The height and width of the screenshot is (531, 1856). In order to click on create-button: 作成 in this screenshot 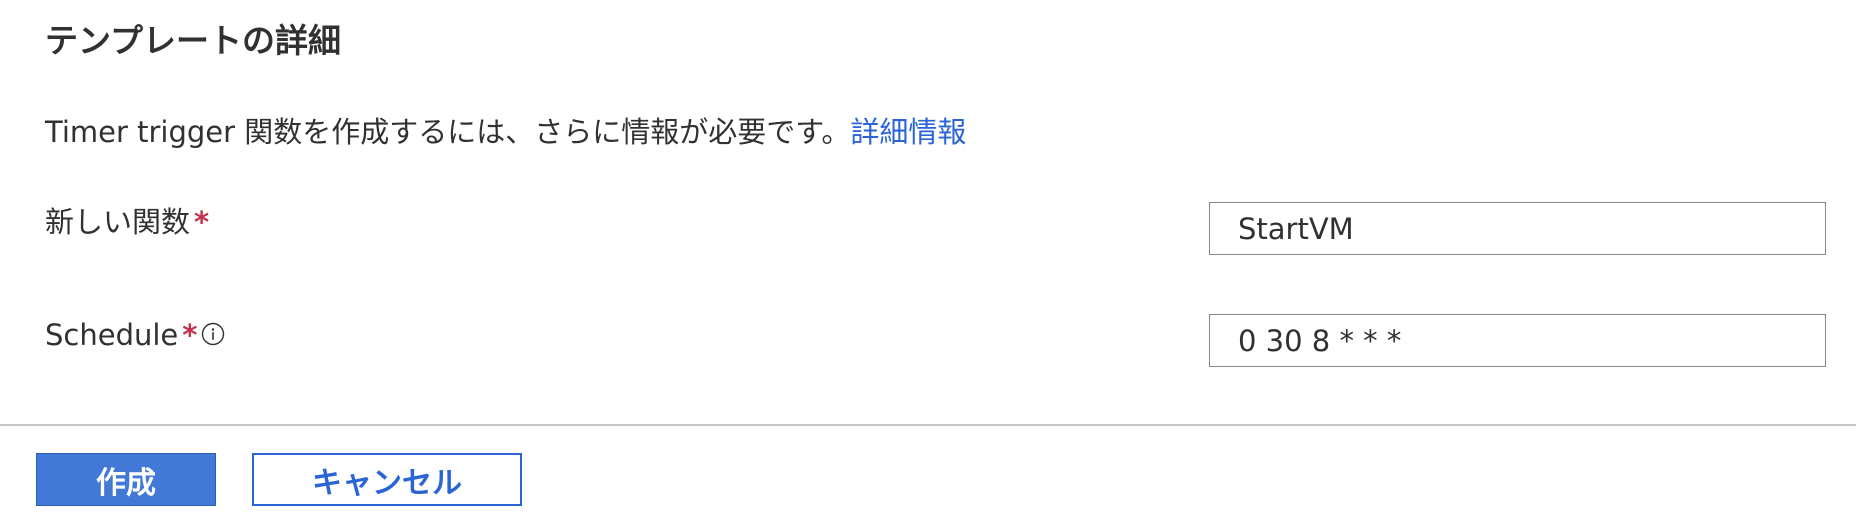, I will do `click(126, 479)`.